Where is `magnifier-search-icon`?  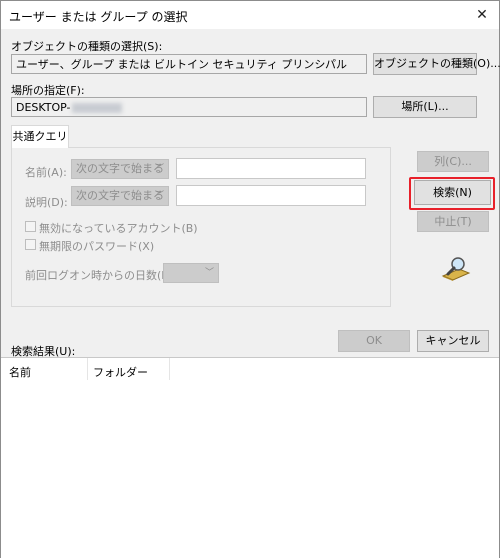 magnifier-search-icon is located at coordinates (456, 269).